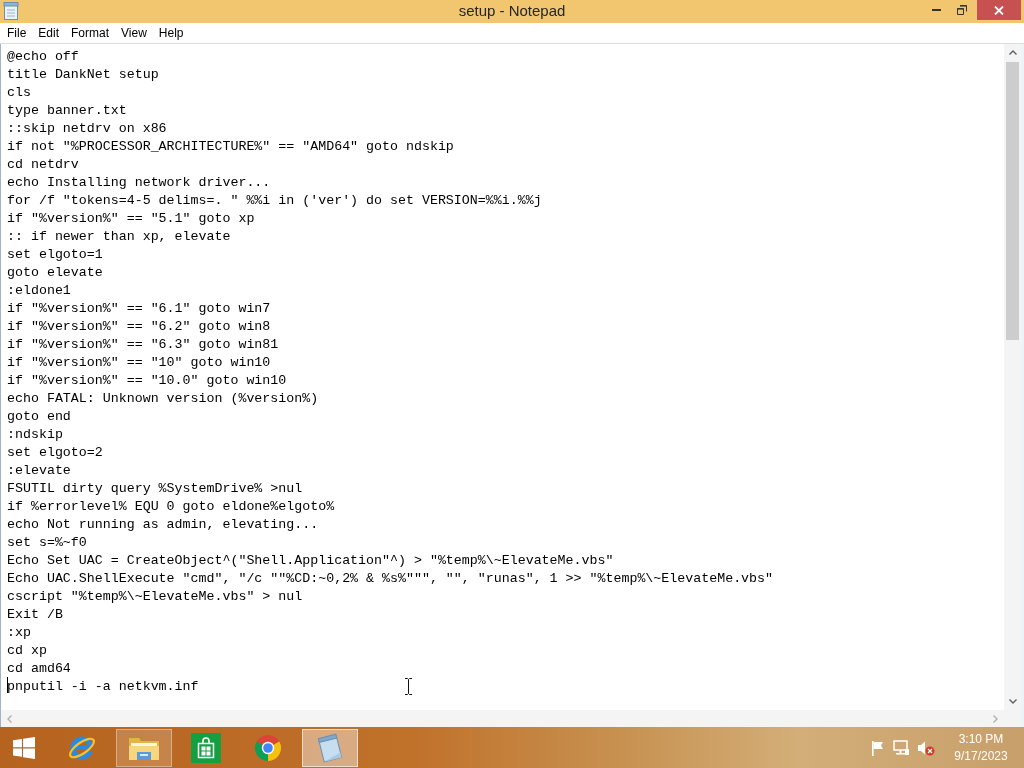 The width and height of the screenshot is (1024, 768). What do you see at coordinates (119, 236) in the screenshot?
I see `code-line: :: if newer than xp, elevate` at bounding box center [119, 236].